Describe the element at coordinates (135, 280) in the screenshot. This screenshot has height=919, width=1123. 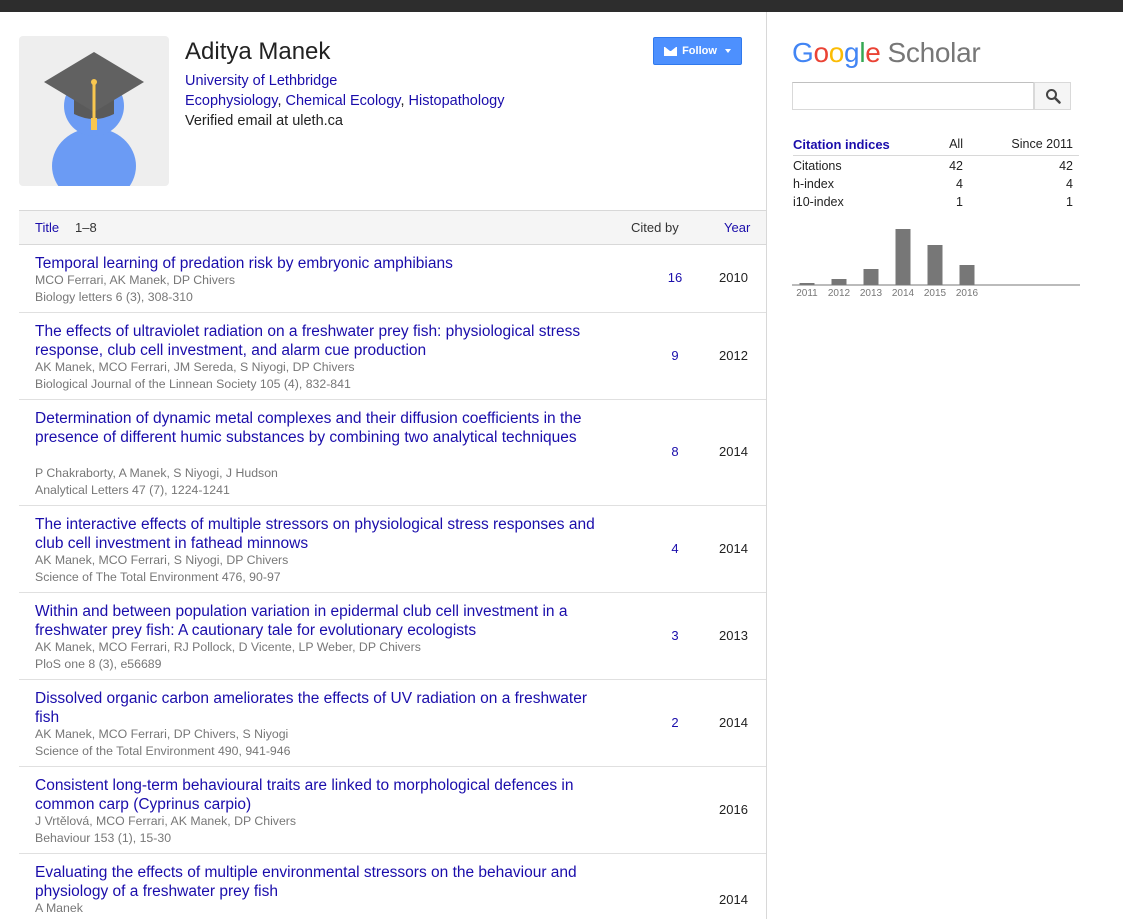
I see `article-authors: MCO Ferrari, AK Manek, DP Chivers` at that location.